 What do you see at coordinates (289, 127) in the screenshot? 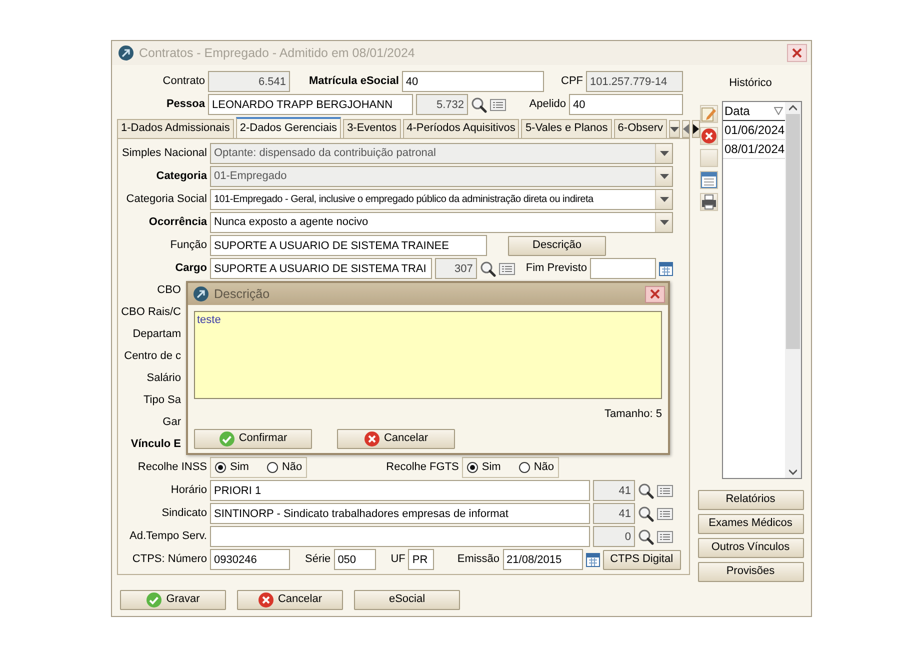
I see `tab: 2-Dados Gerenciais` at bounding box center [289, 127].